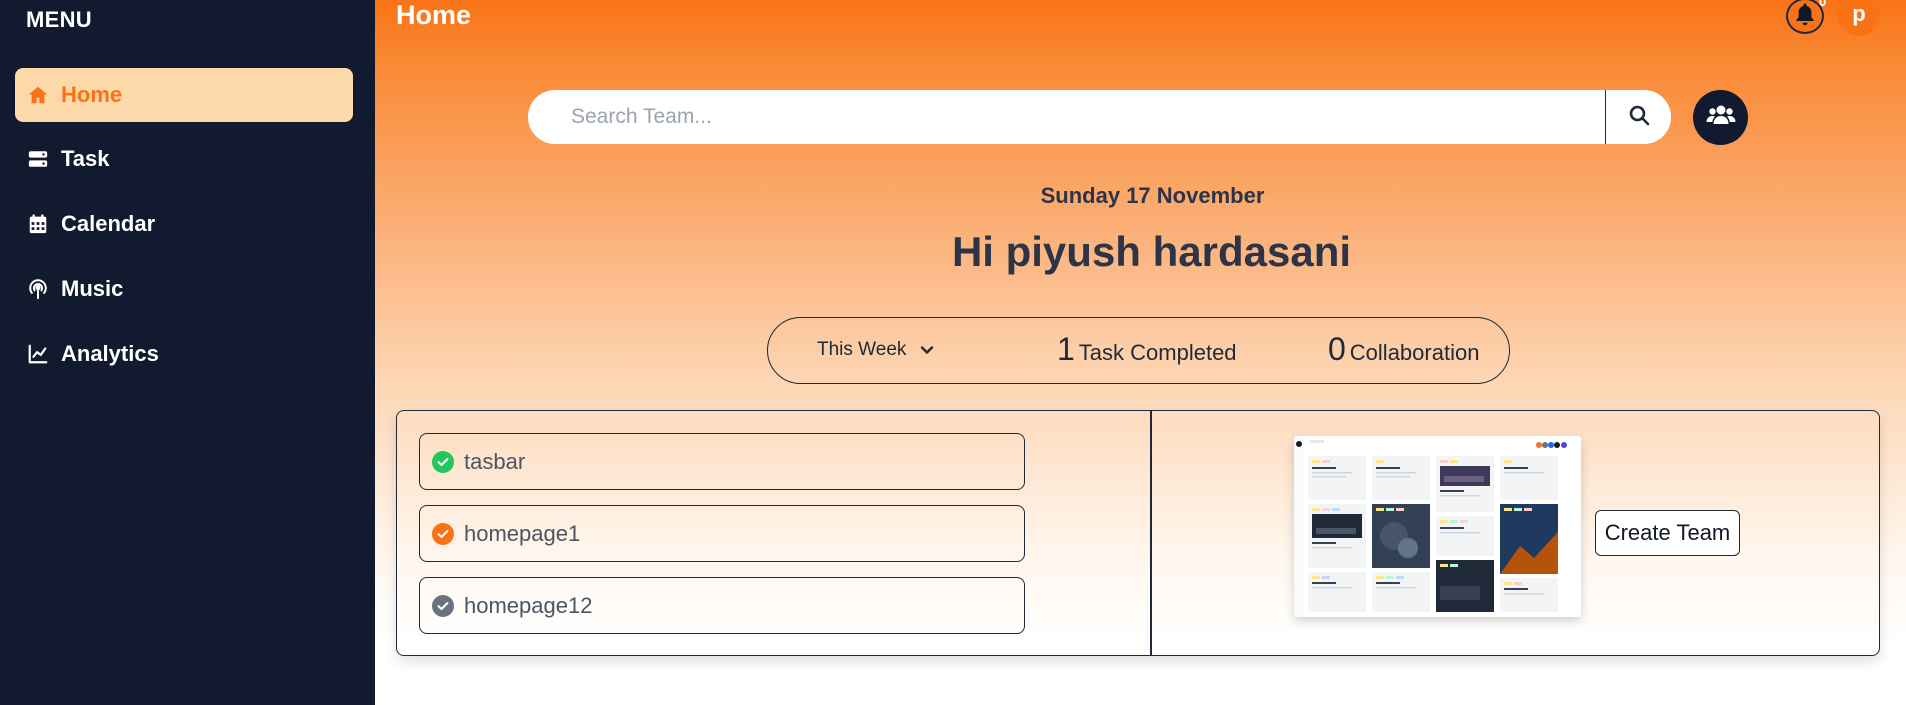  I want to click on tasks-completed-label: Task Completed, so click(1157, 352).